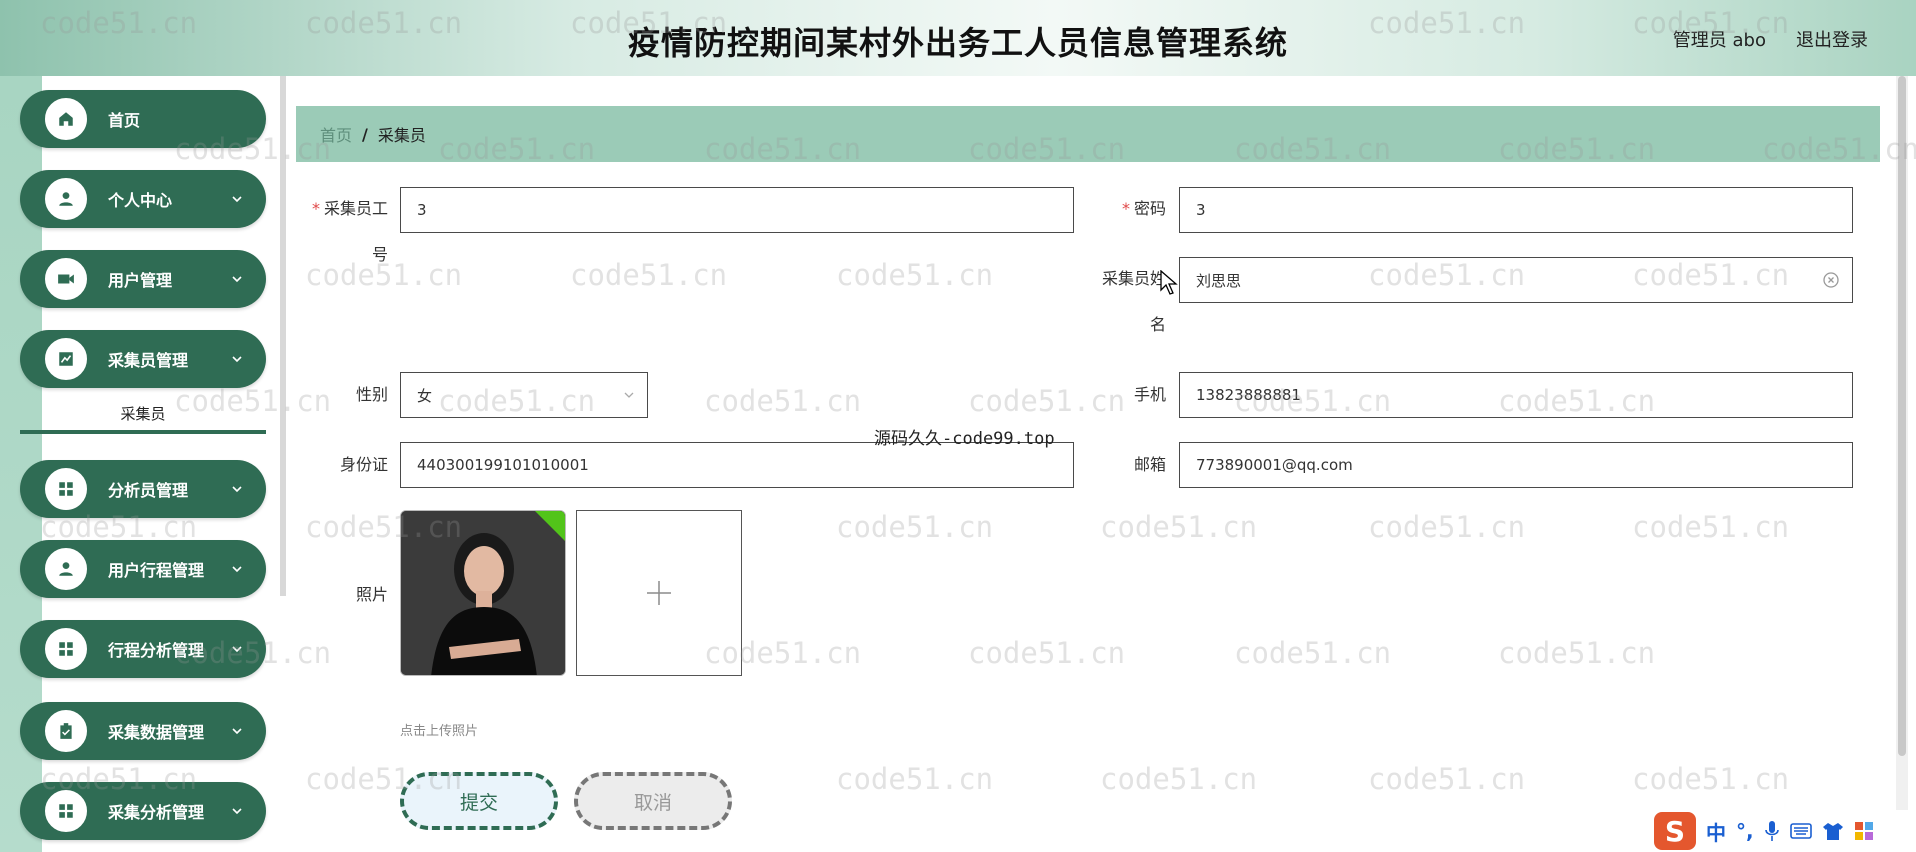  What do you see at coordinates (737, 210) in the screenshot?
I see `collector-id-input: 3` at bounding box center [737, 210].